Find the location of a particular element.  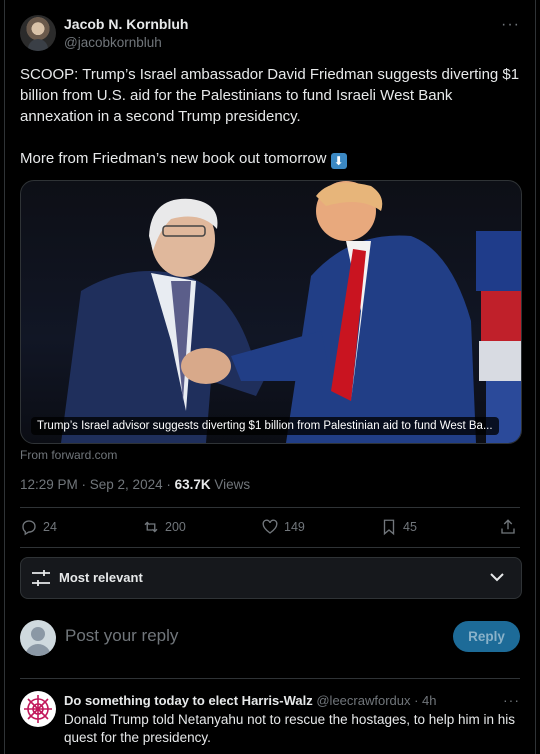

chevron-down-icon is located at coordinates (497, 577).